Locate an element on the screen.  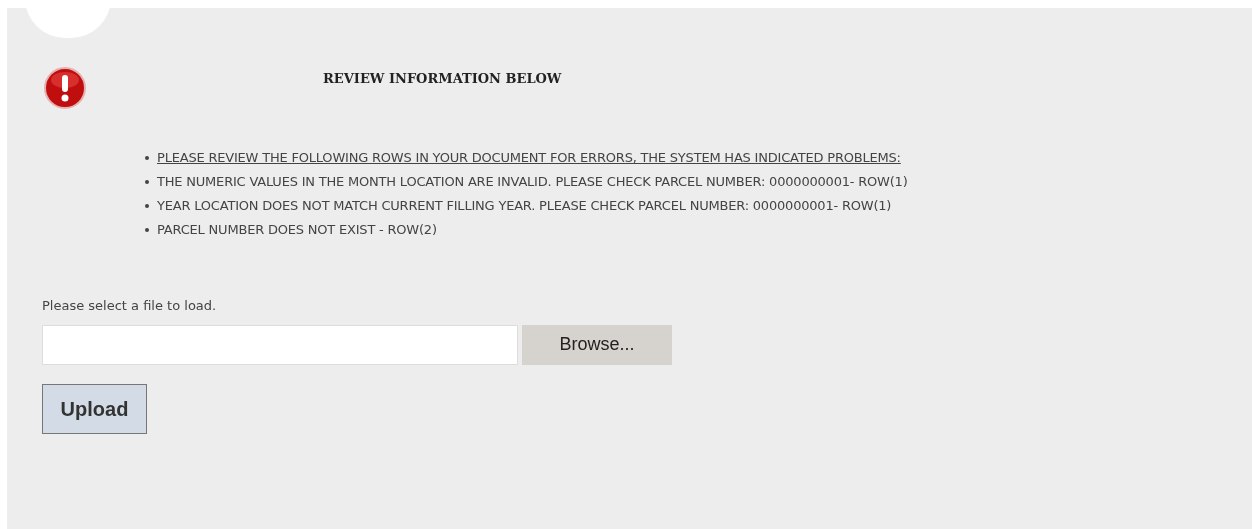
upload-label: Please select a file to load. is located at coordinates (129, 306).